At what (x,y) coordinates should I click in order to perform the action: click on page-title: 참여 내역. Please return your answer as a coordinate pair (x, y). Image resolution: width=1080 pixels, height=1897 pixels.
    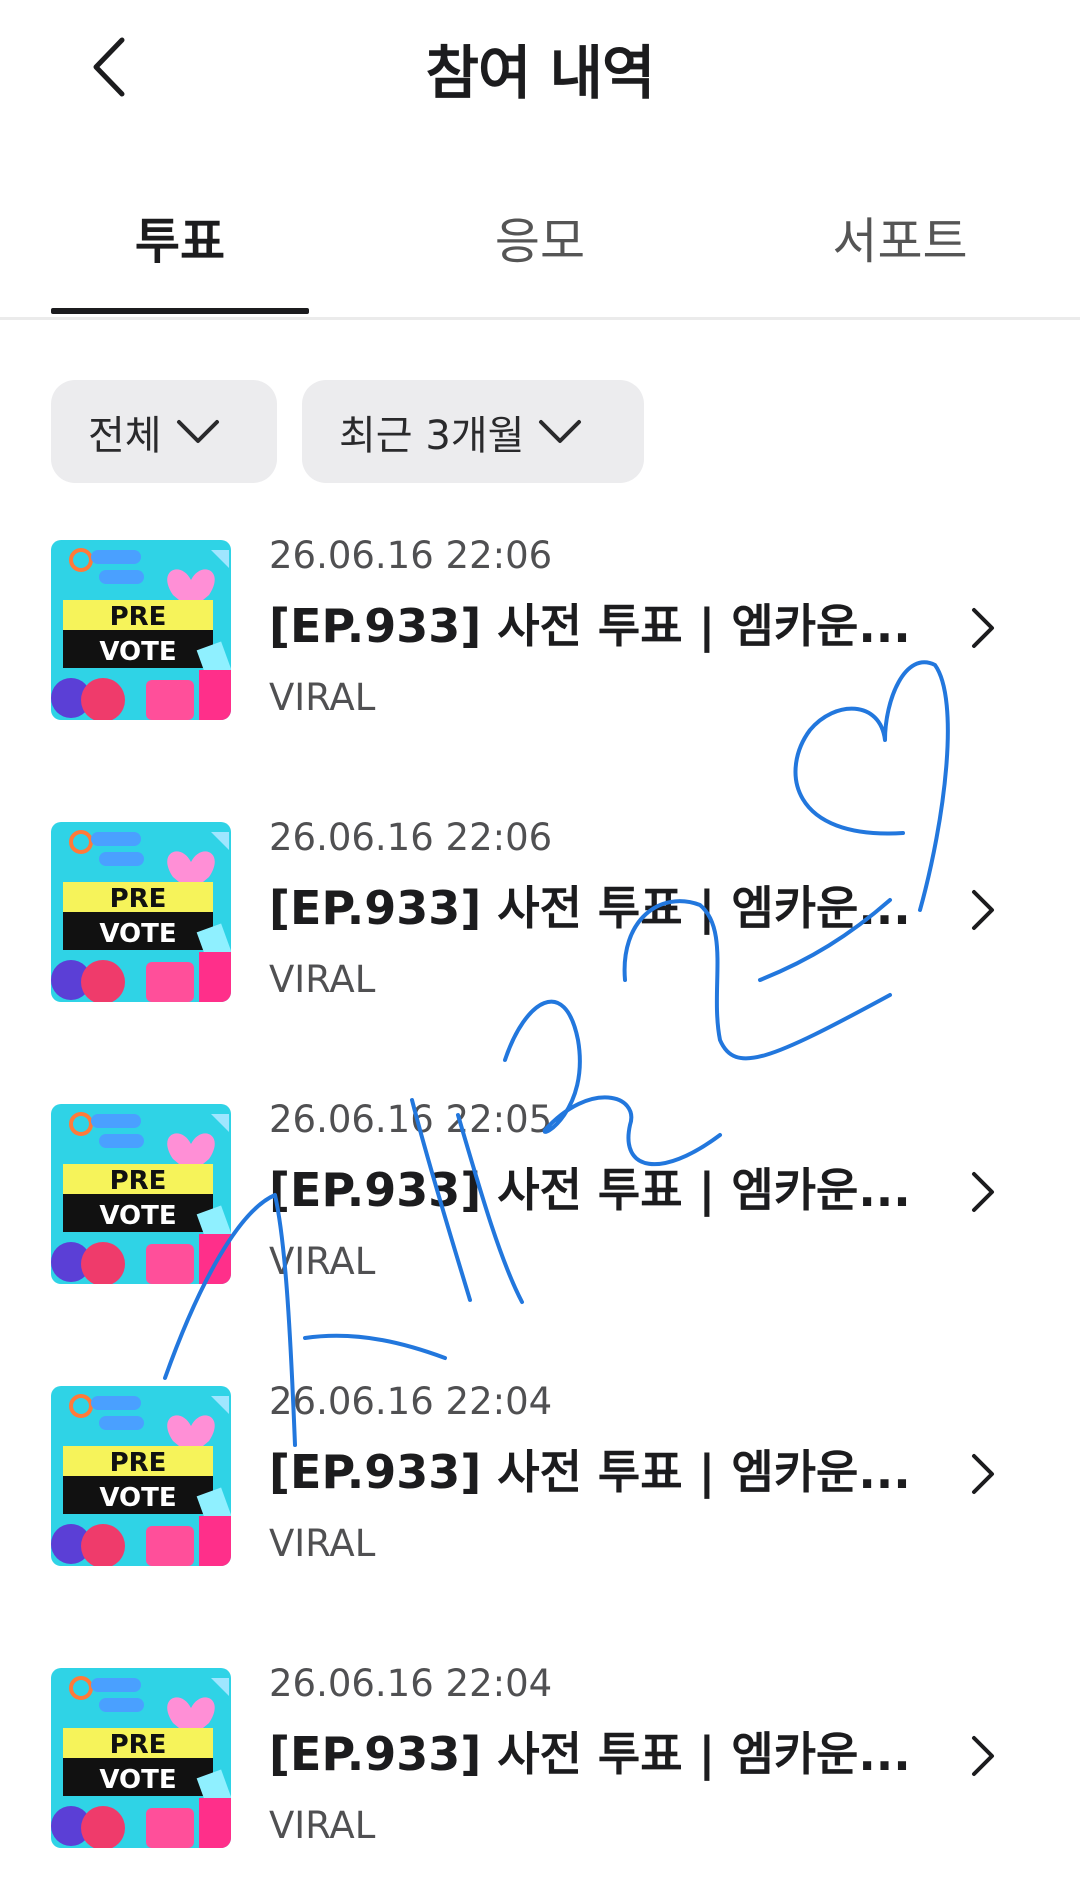
    Looking at the image, I should click on (540, 73).